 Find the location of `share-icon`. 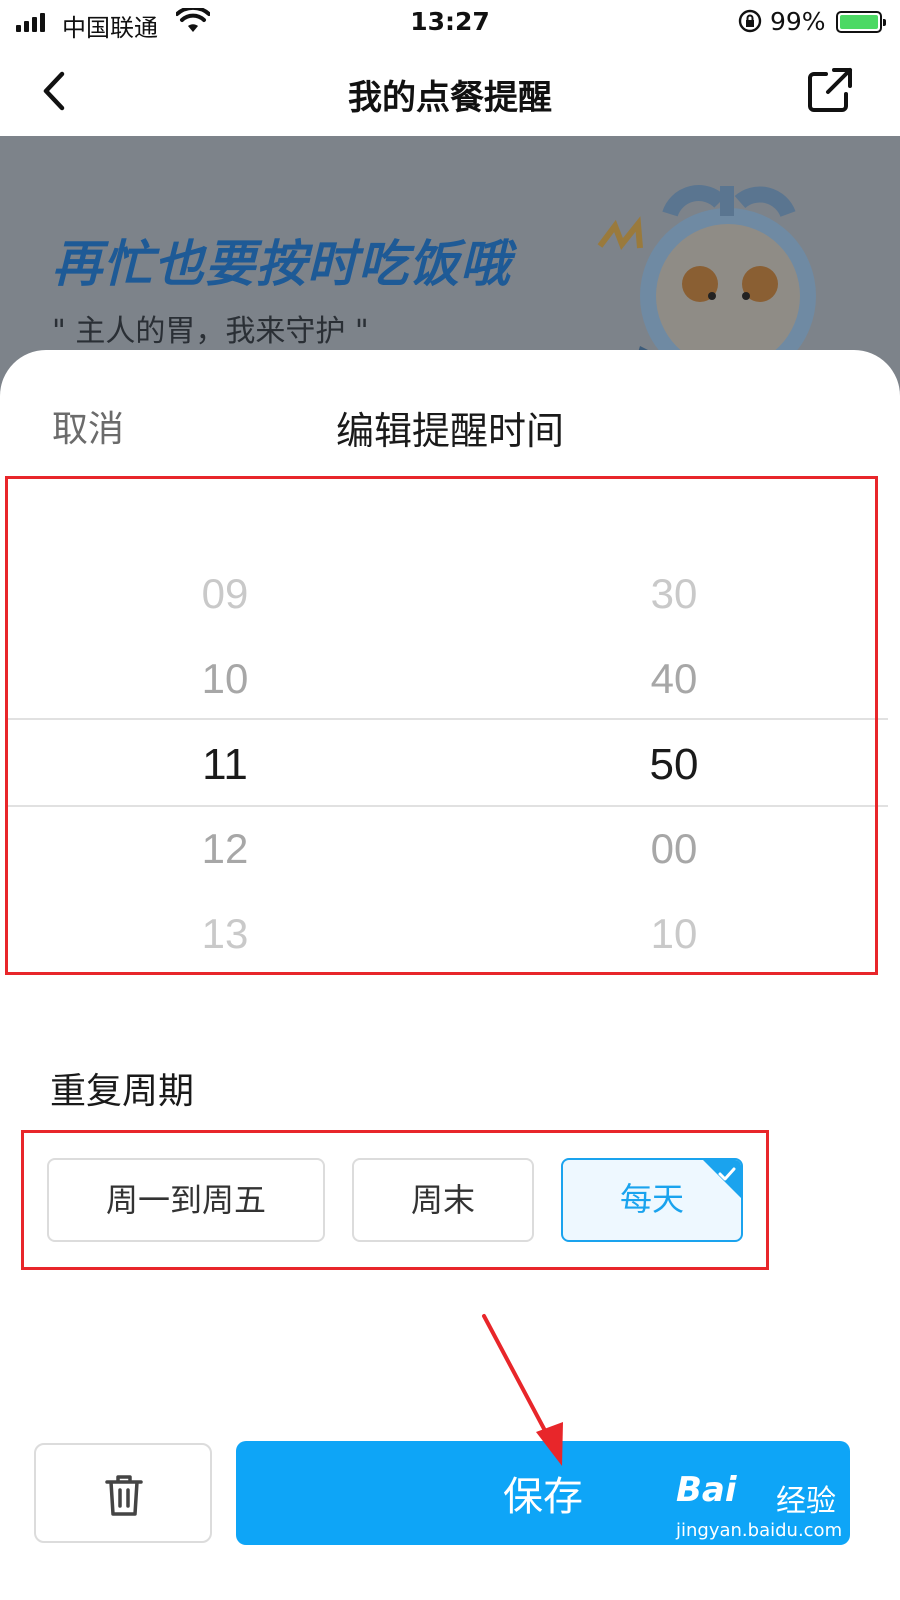

share-icon is located at coordinates (830, 90).